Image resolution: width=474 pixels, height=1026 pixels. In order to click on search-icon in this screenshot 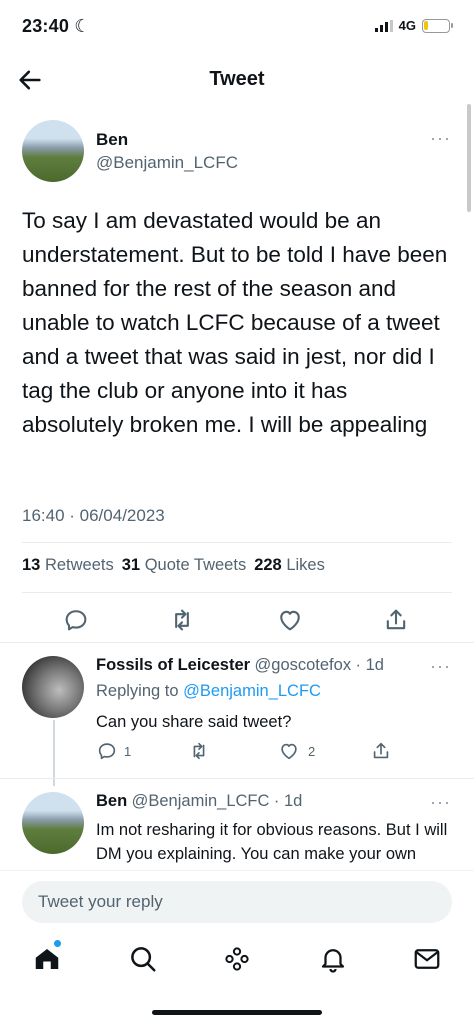, I will do `click(143, 959)`.